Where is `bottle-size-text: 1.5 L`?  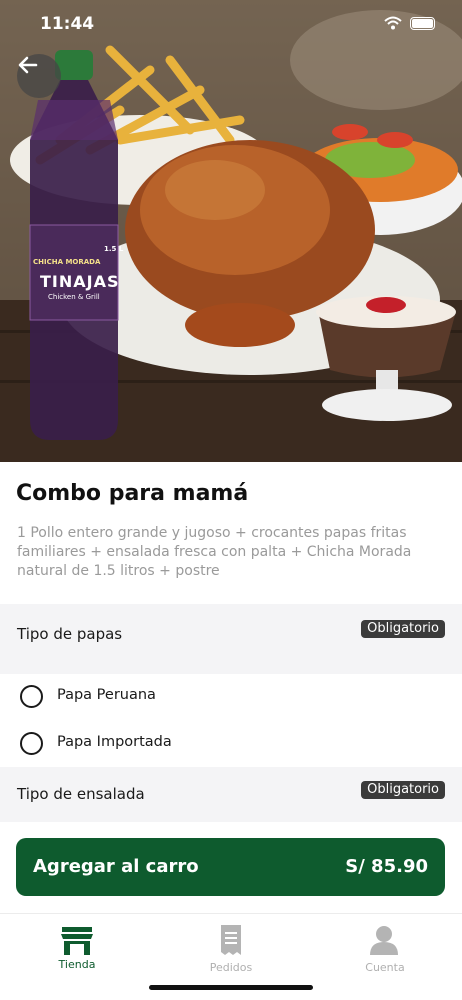 bottle-size-text: 1.5 L is located at coordinates (114, 249).